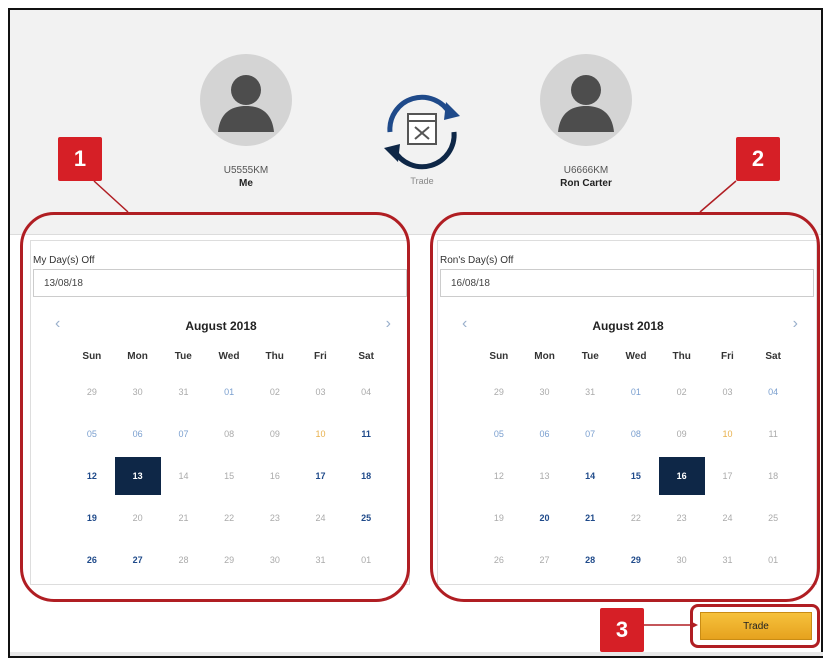 The image size is (825, 660). I want to click on callout-badge-1: 1, so click(80, 159).